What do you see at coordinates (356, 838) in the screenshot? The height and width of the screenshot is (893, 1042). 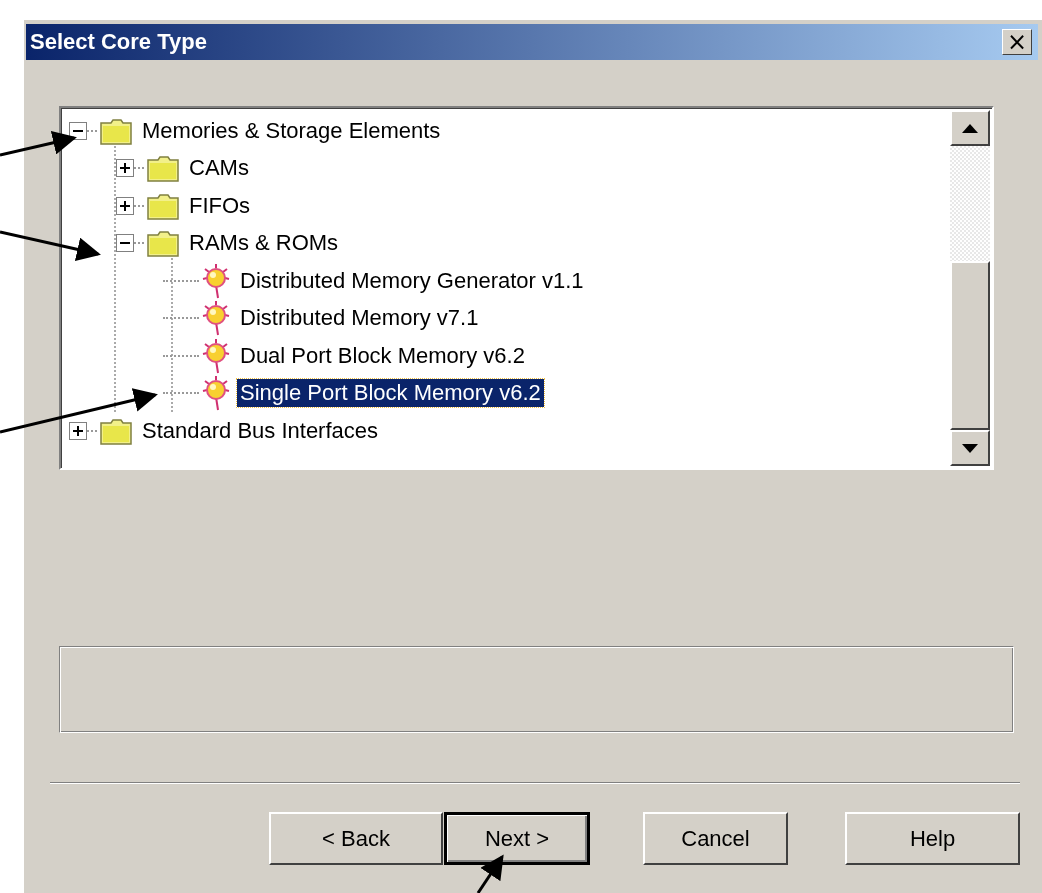 I see `dialog-button: < Back` at bounding box center [356, 838].